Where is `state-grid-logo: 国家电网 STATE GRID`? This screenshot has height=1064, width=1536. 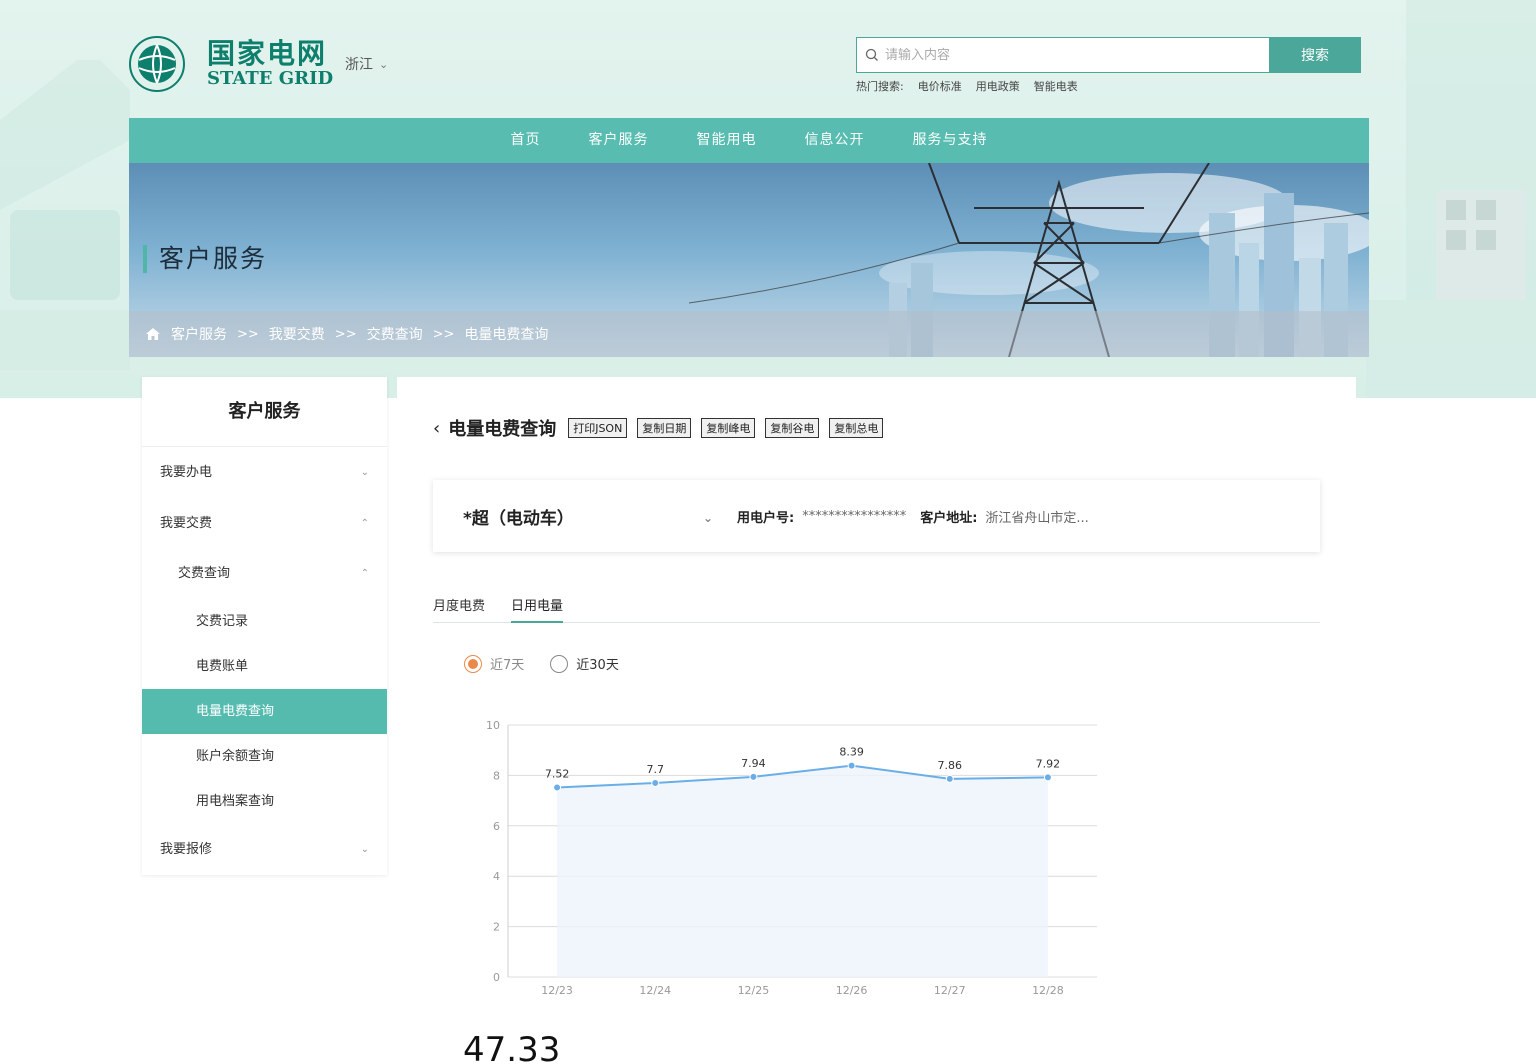 state-grid-logo: 国家电网 STATE GRID is located at coordinates (231, 64).